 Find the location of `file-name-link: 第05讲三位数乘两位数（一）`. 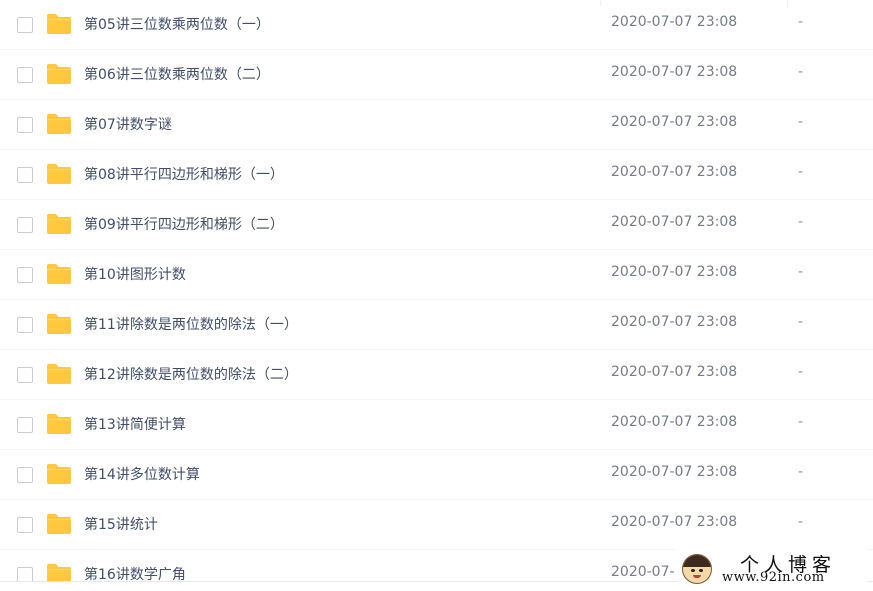

file-name-link: 第05讲三位数乘两位数（一） is located at coordinates (177, 24).